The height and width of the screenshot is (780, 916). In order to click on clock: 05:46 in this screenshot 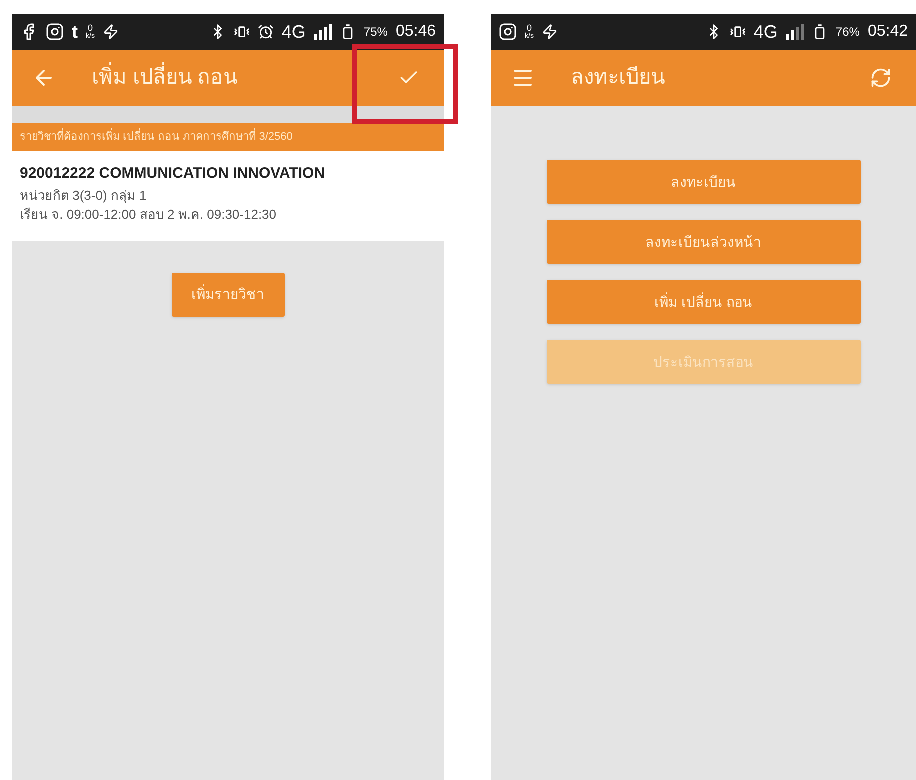, I will do `click(416, 32)`.